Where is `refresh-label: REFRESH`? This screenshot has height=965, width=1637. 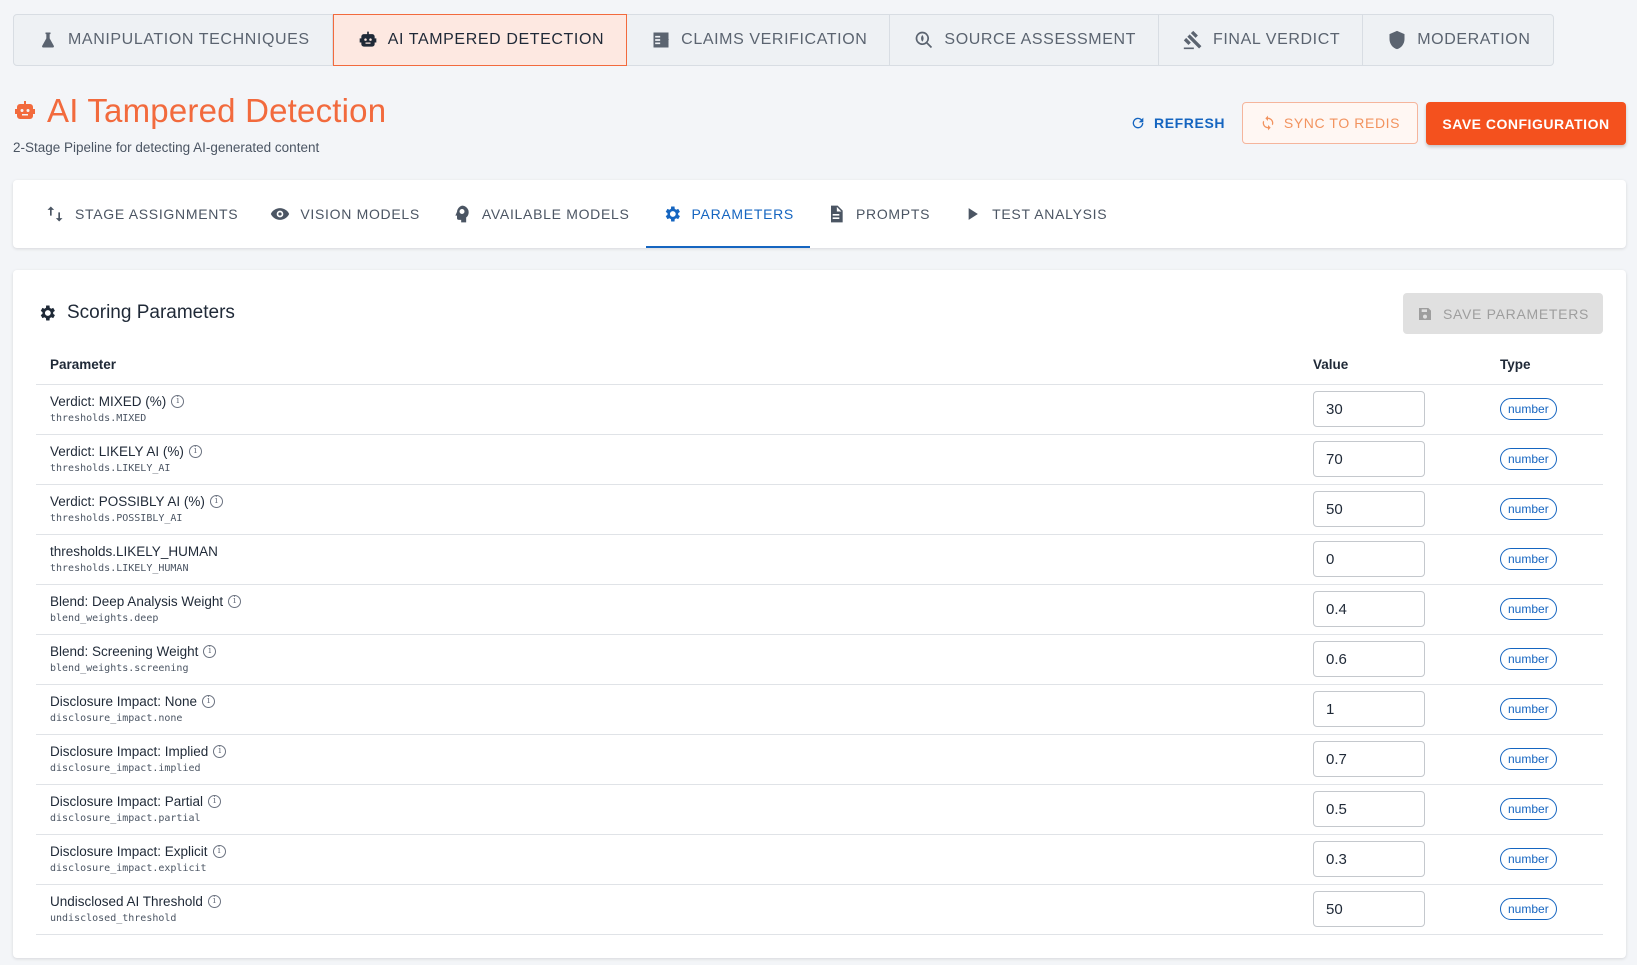 refresh-label: REFRESH is located at coordinates (1190, 123).